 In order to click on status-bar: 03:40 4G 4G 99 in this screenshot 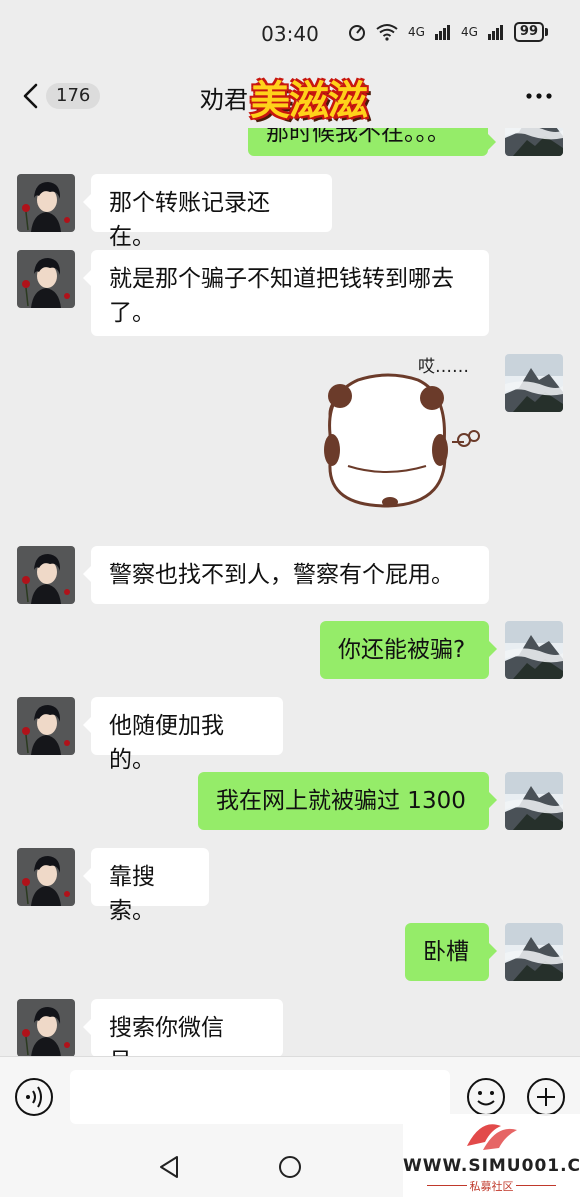, I will do `click(290, 32)`.